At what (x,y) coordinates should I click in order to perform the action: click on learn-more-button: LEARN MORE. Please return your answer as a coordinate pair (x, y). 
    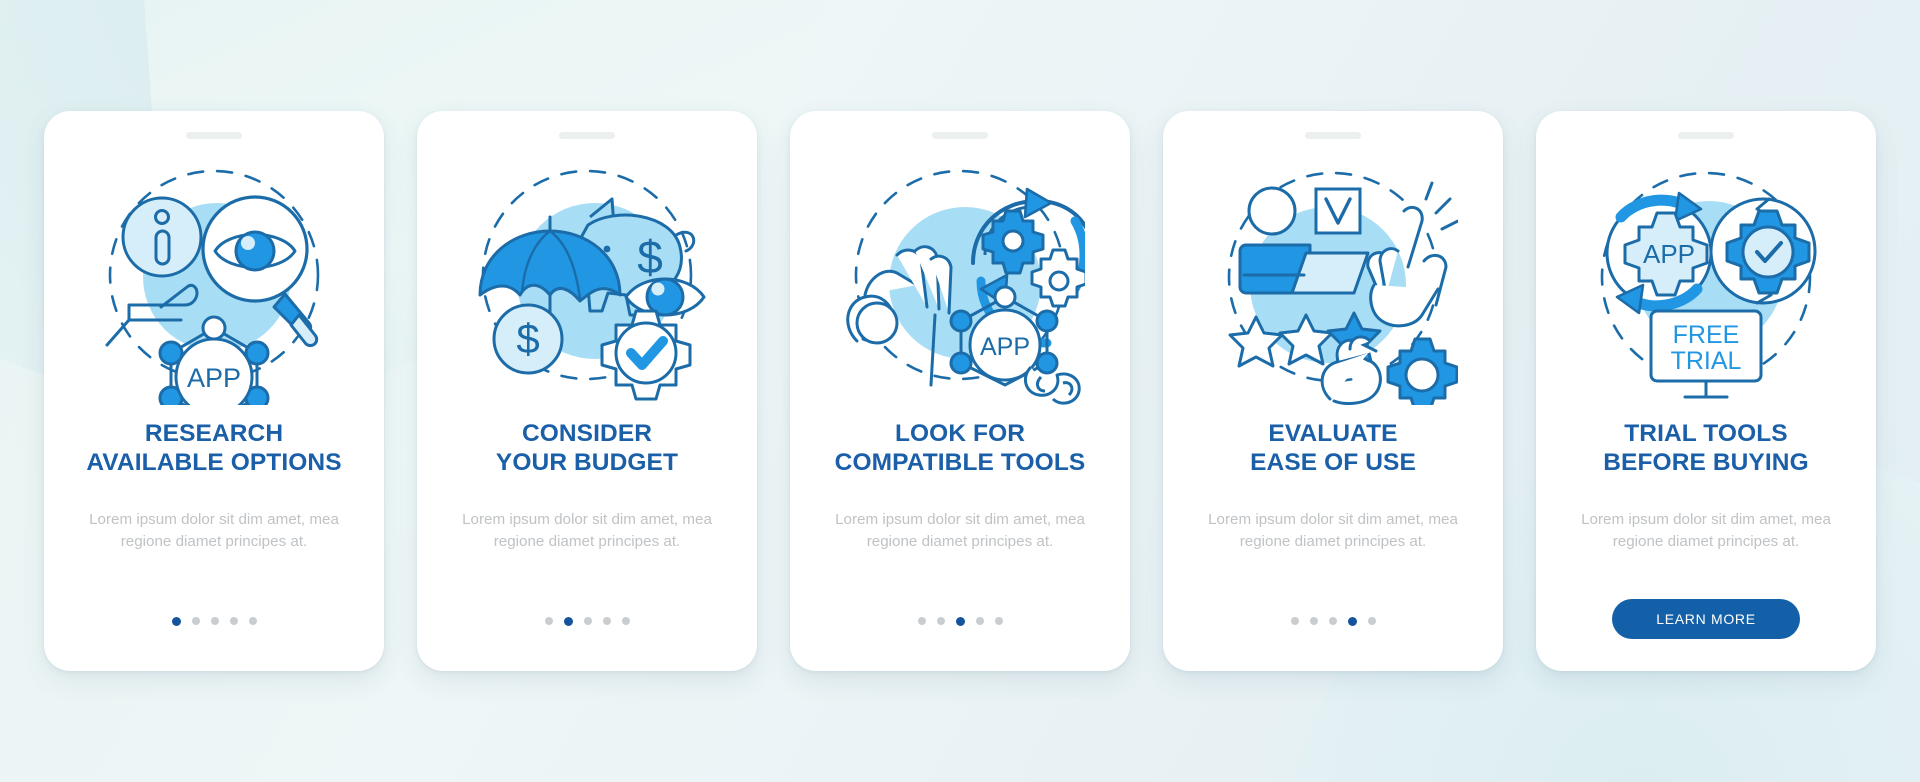
    Looking at the image, I should click on (1706, 619).